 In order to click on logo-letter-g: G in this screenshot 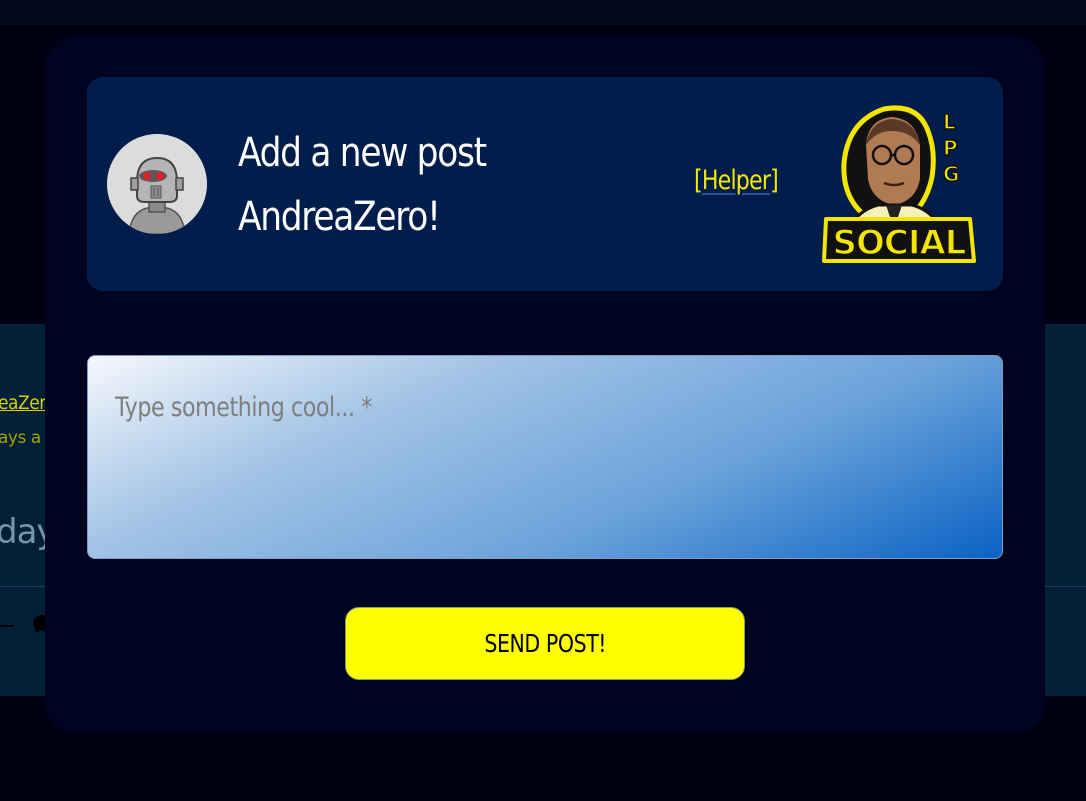, I will do `click(951, 174)`.